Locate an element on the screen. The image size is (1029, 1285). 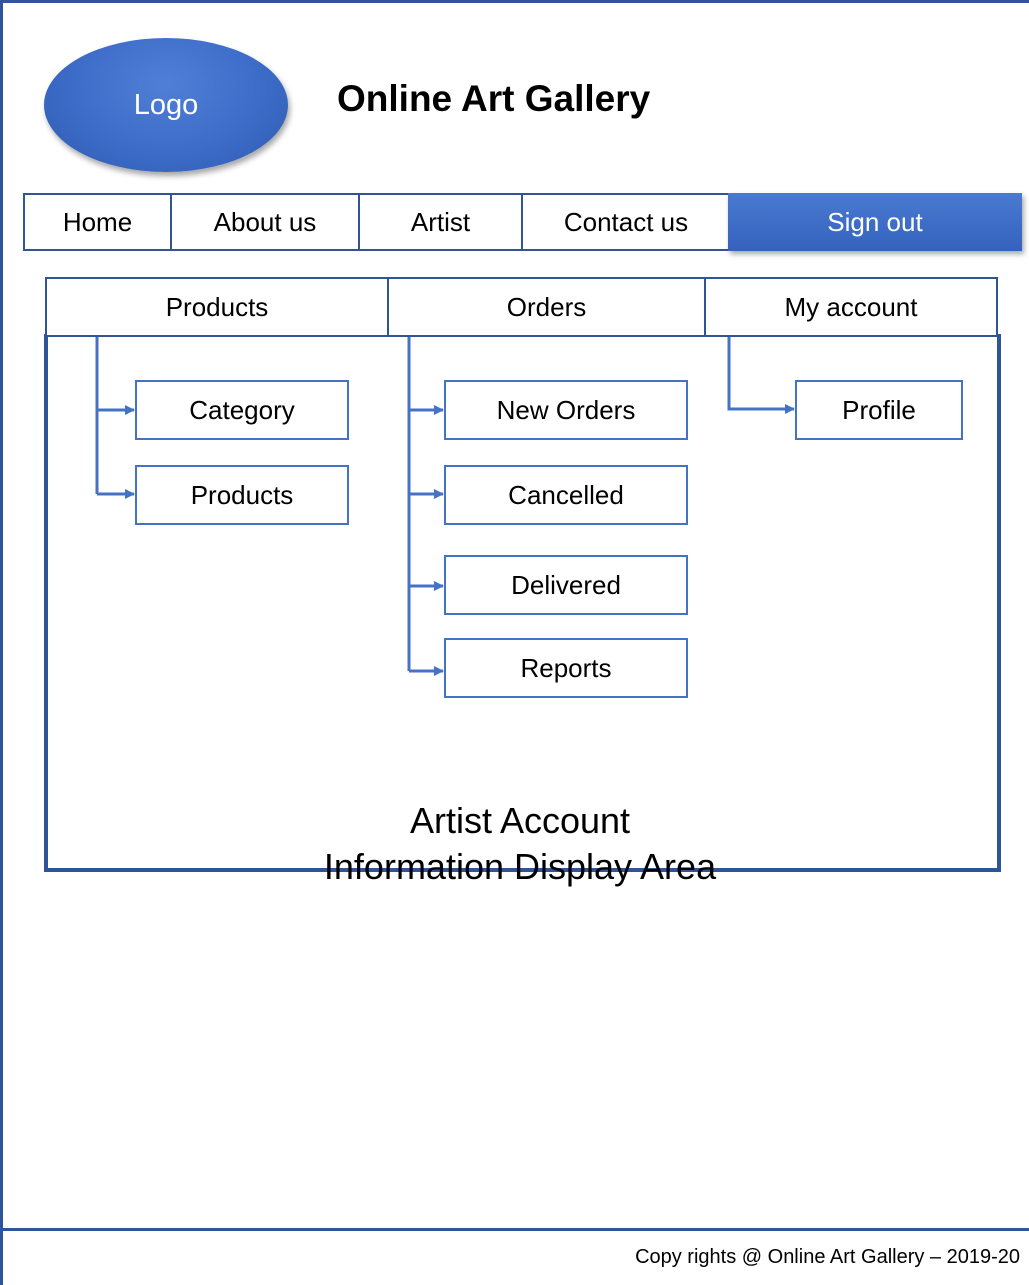
subitem-delivered-label: Delivered is located at coordinates (566, 584).